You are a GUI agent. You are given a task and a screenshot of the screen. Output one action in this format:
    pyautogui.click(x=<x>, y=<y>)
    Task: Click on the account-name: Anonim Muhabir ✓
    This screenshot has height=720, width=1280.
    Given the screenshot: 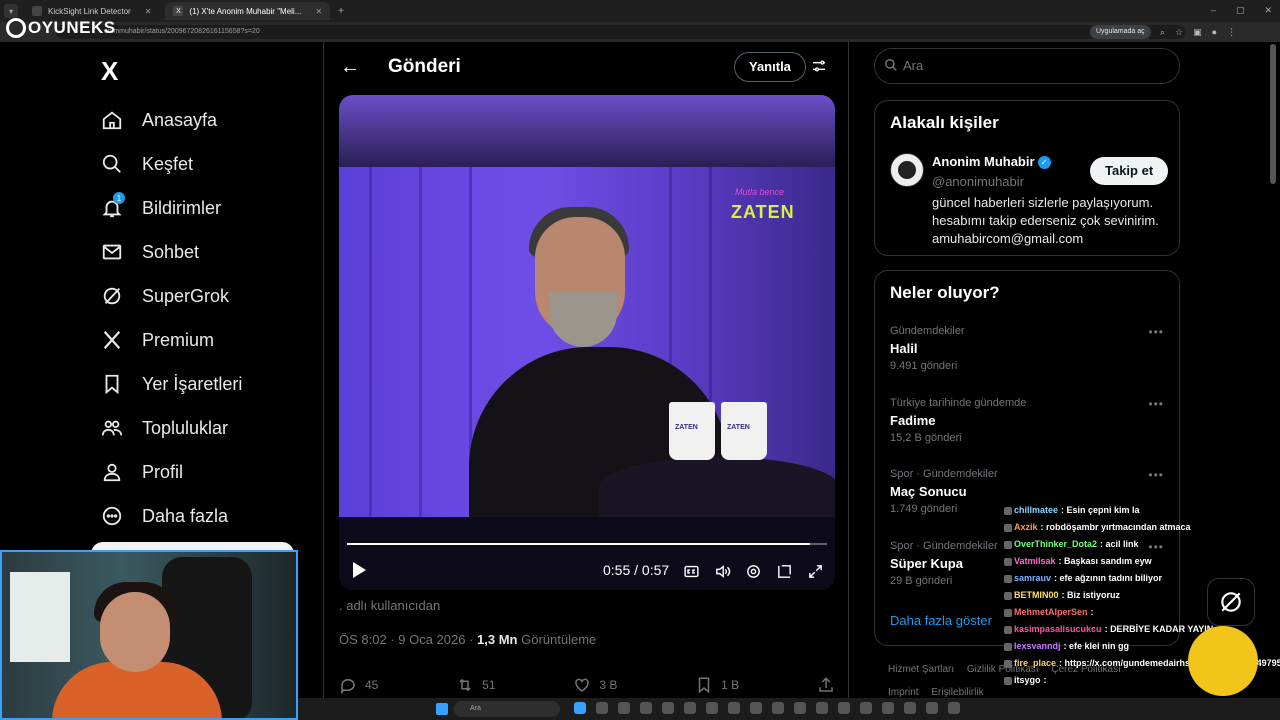 What is the action you would take?
    pyautogui.click(x=991, y=162)
    